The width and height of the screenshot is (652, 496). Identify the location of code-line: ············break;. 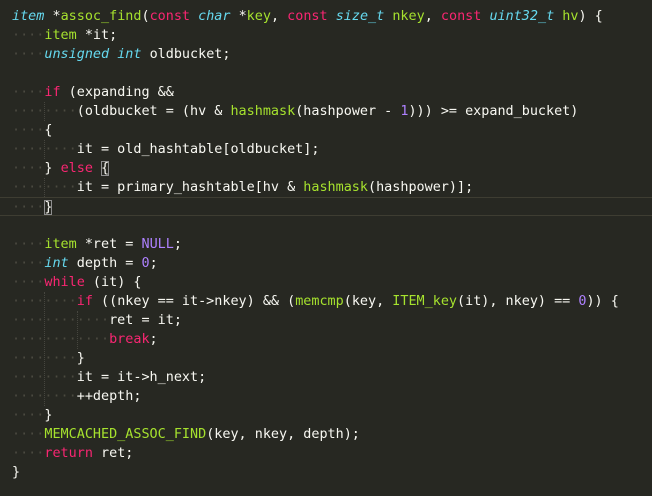
(85, 339).